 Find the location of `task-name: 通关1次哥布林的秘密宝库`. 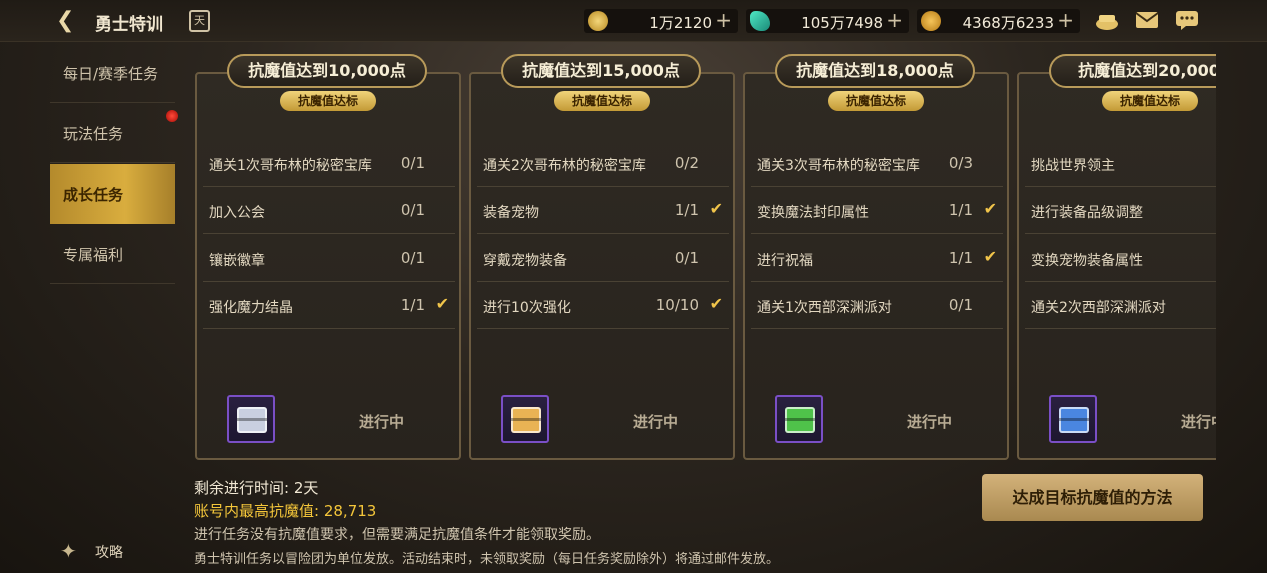

task-name: 通关1次哥布林的秘密宝库 is located at coordinates (290, 166).